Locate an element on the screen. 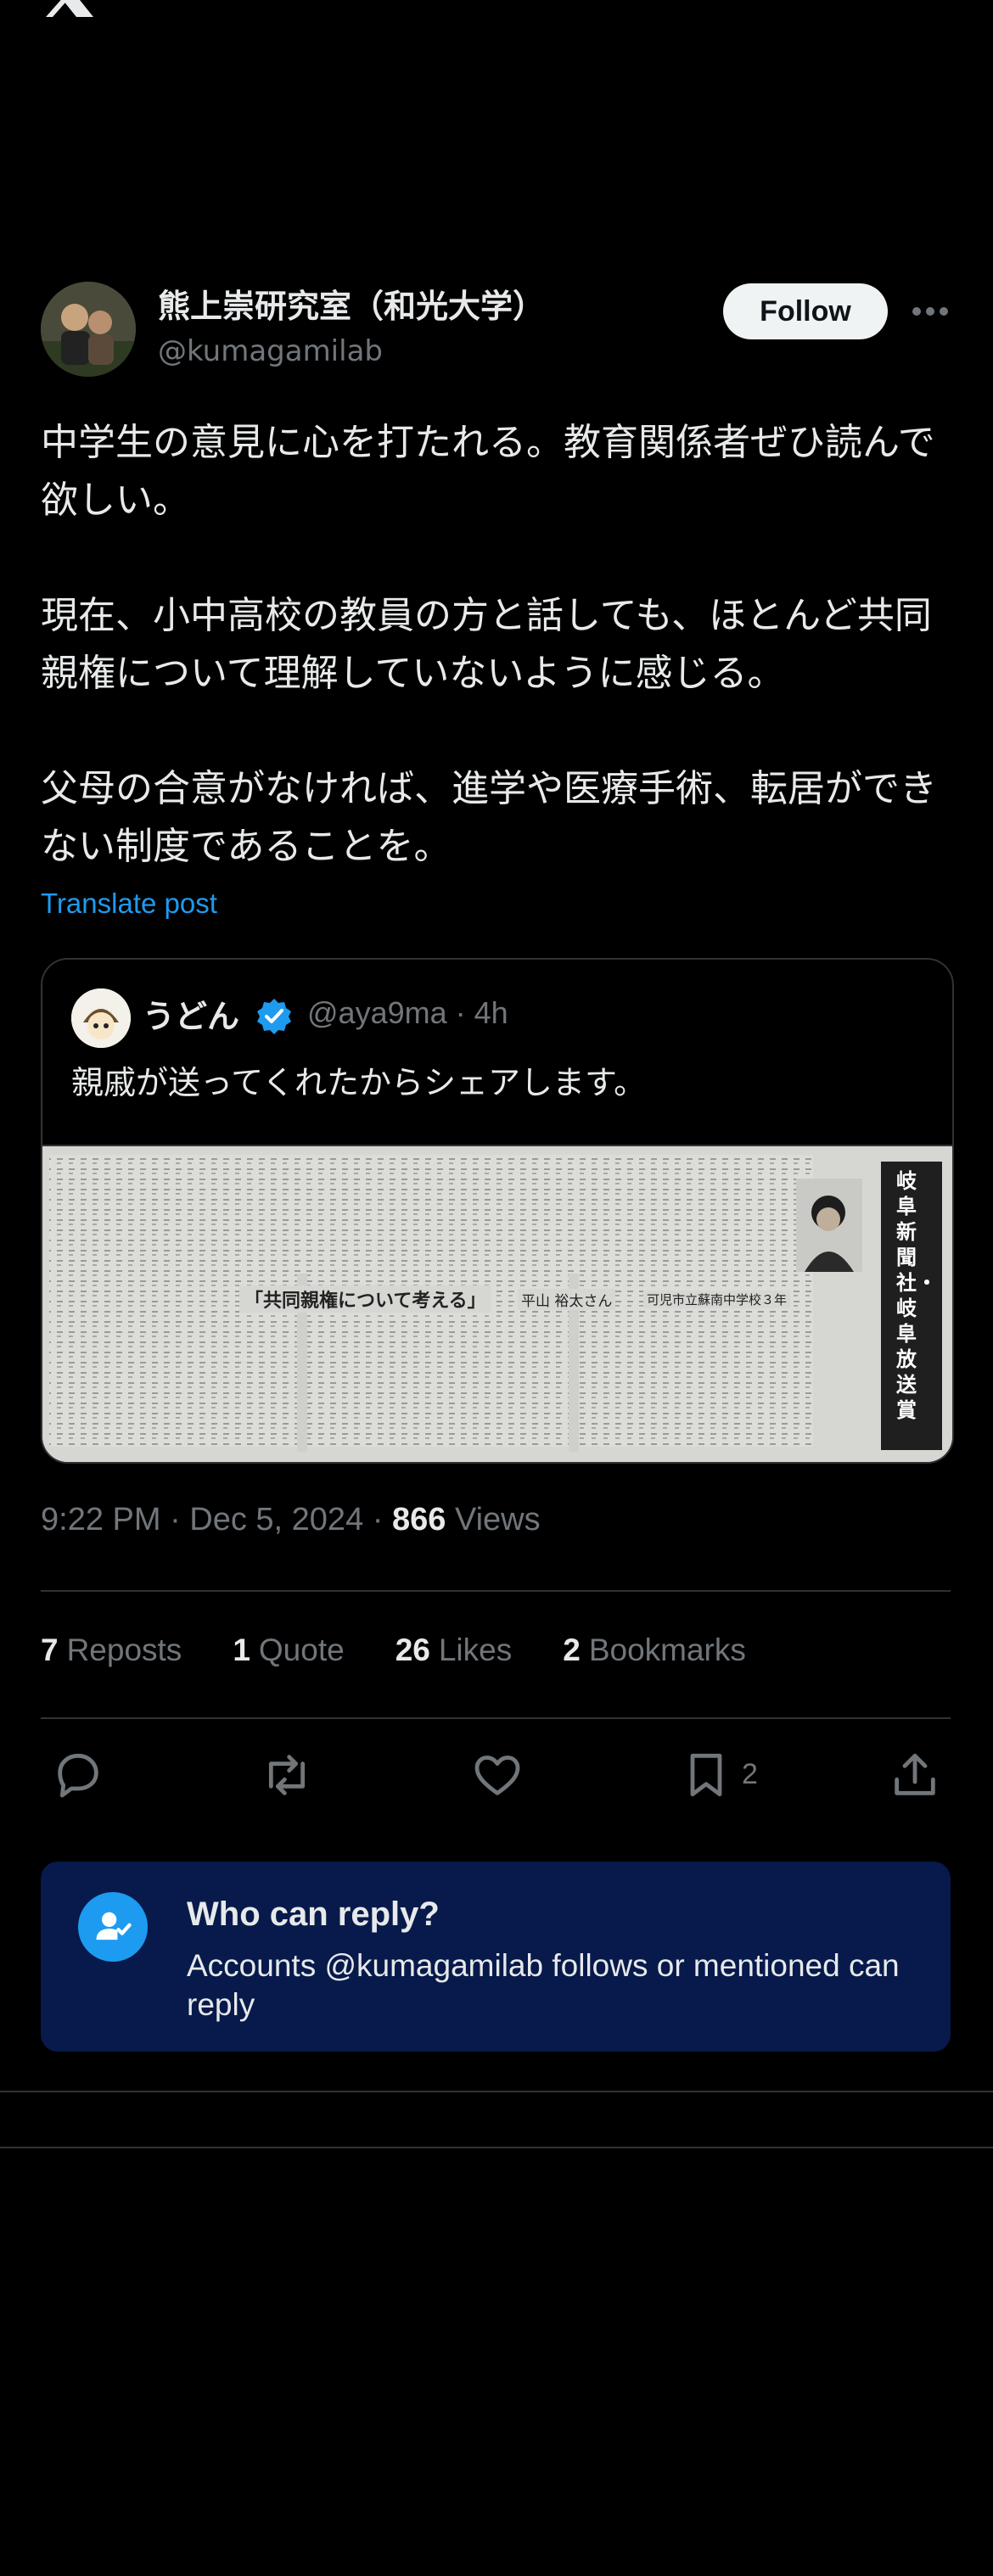 Image resolution: width=993 pixels, height=2576 pixels. post-timestamp: 9:22 PM · Dec 5, 2024 · is located at coordinates (216, 1519).